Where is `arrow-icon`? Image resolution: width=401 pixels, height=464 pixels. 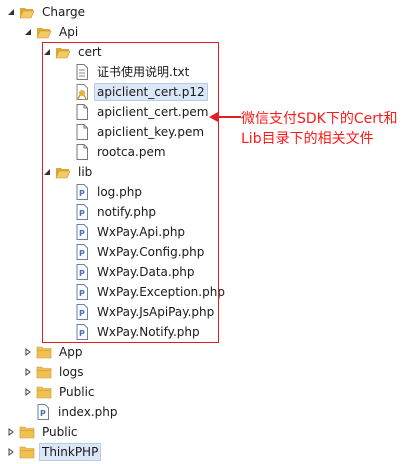 arrow-icon is located at coordinates (225, 117).